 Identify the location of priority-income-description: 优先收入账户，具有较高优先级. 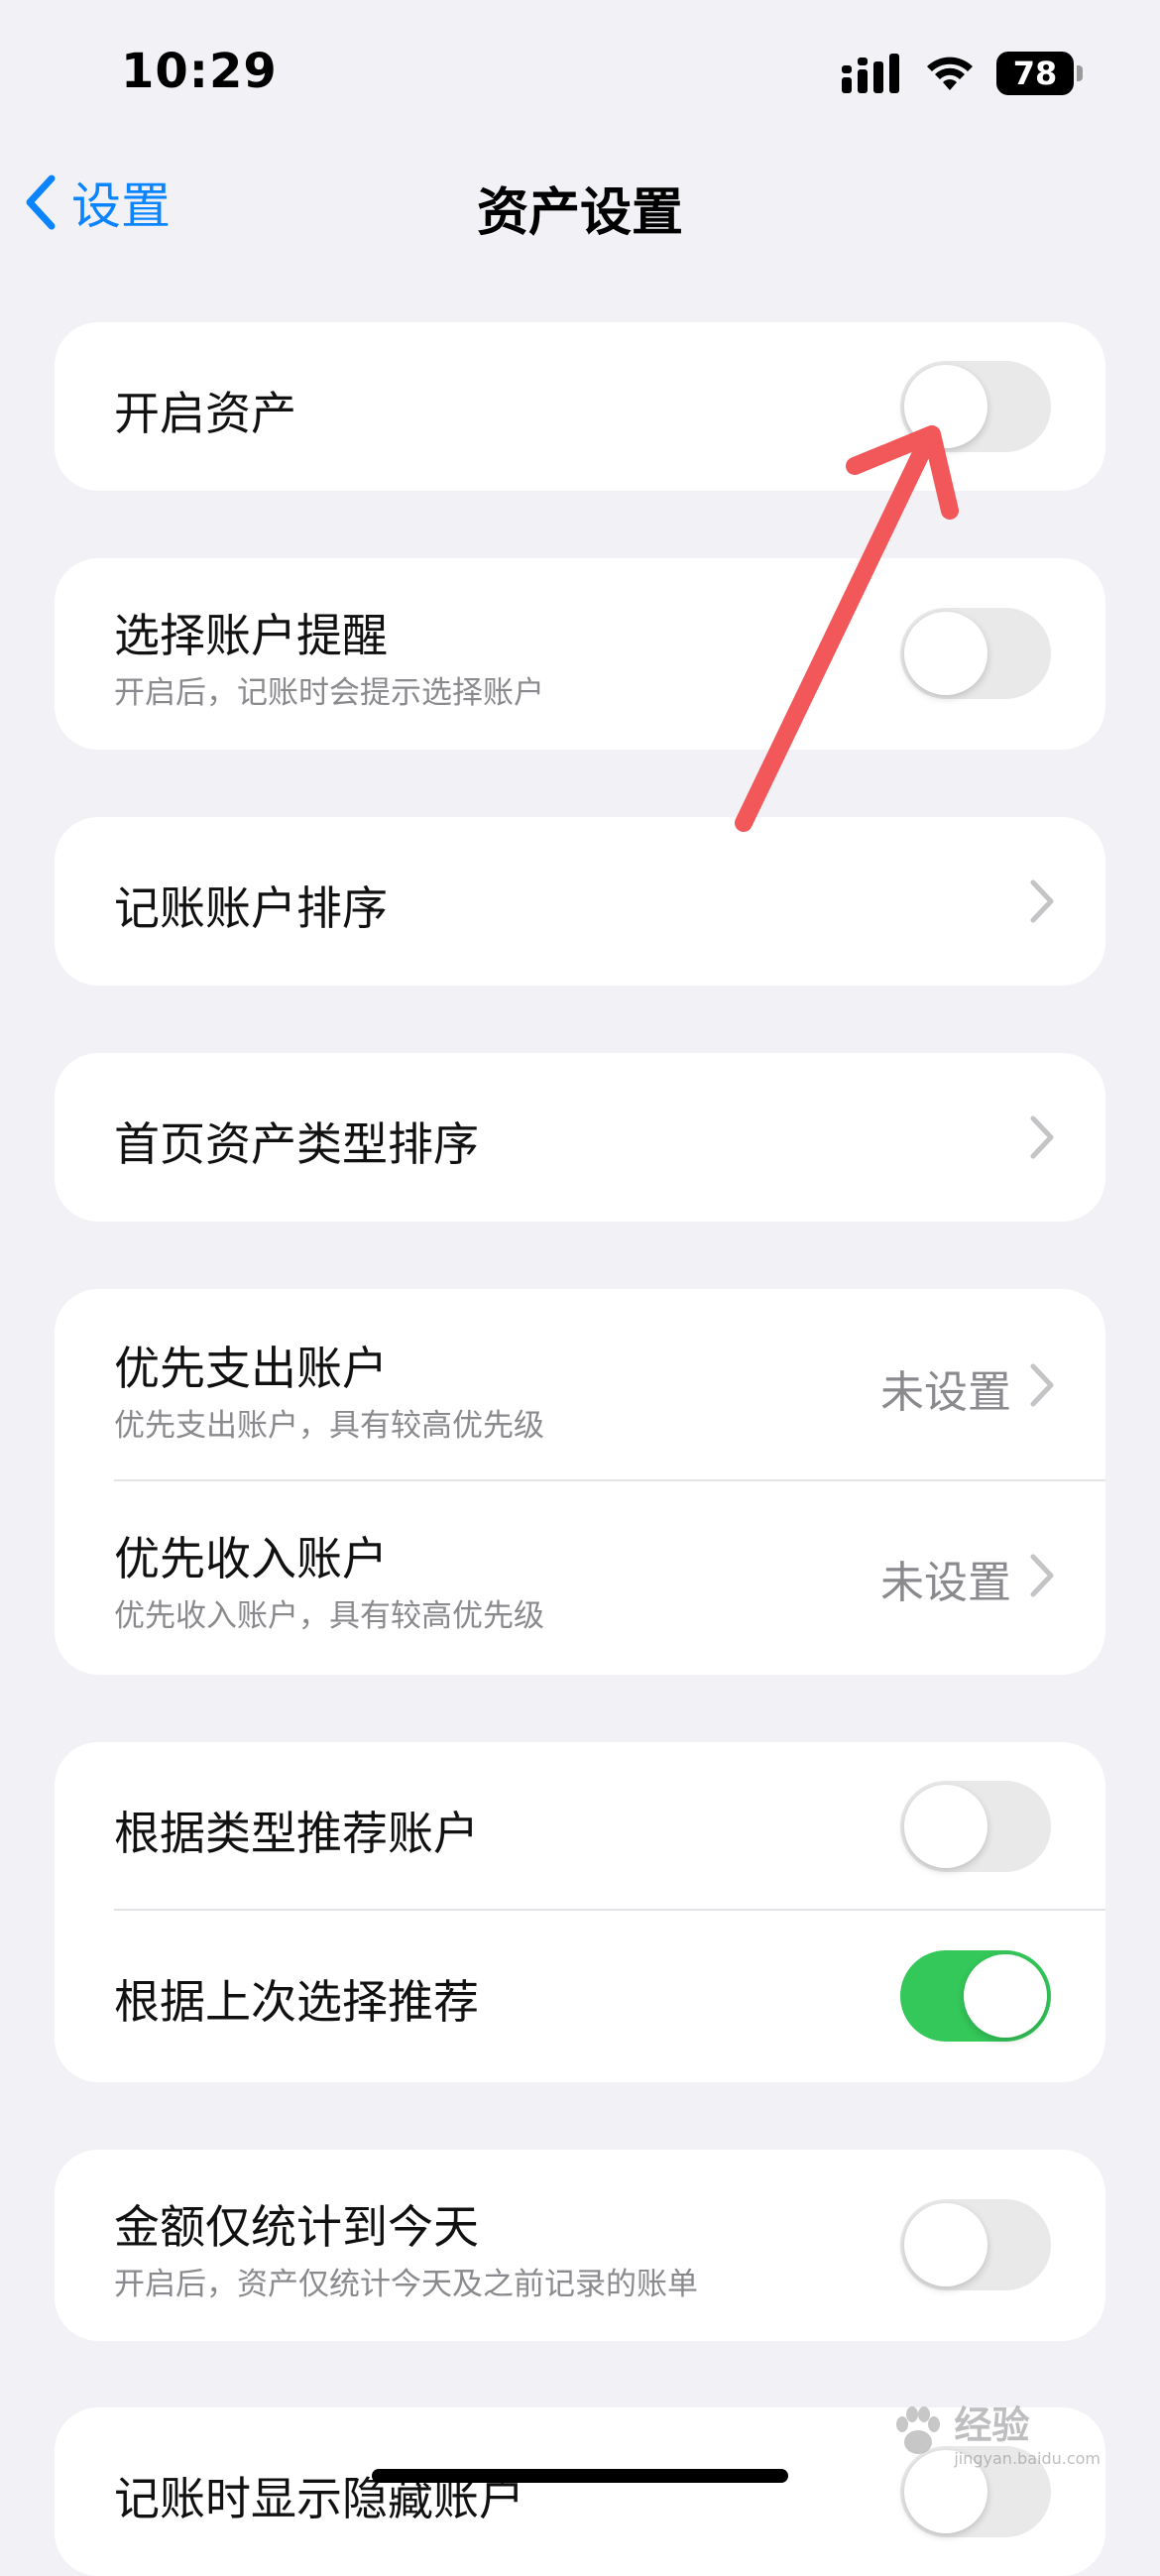
(329, 1616).